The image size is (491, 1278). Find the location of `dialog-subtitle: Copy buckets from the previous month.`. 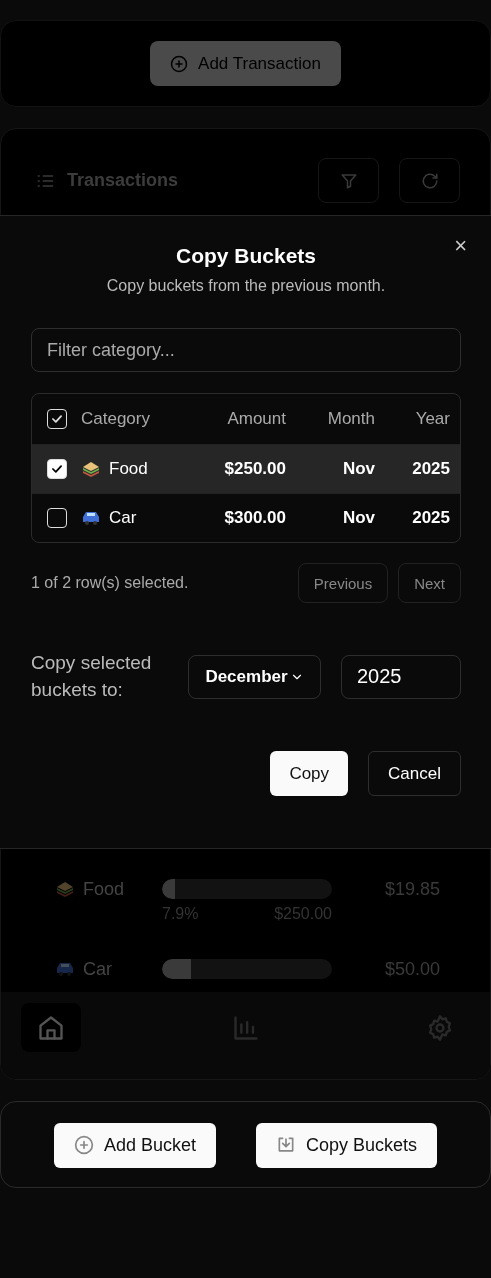

dialog-subtitle: Copy buckets from the previous month. is located at coordinates (246, 286).